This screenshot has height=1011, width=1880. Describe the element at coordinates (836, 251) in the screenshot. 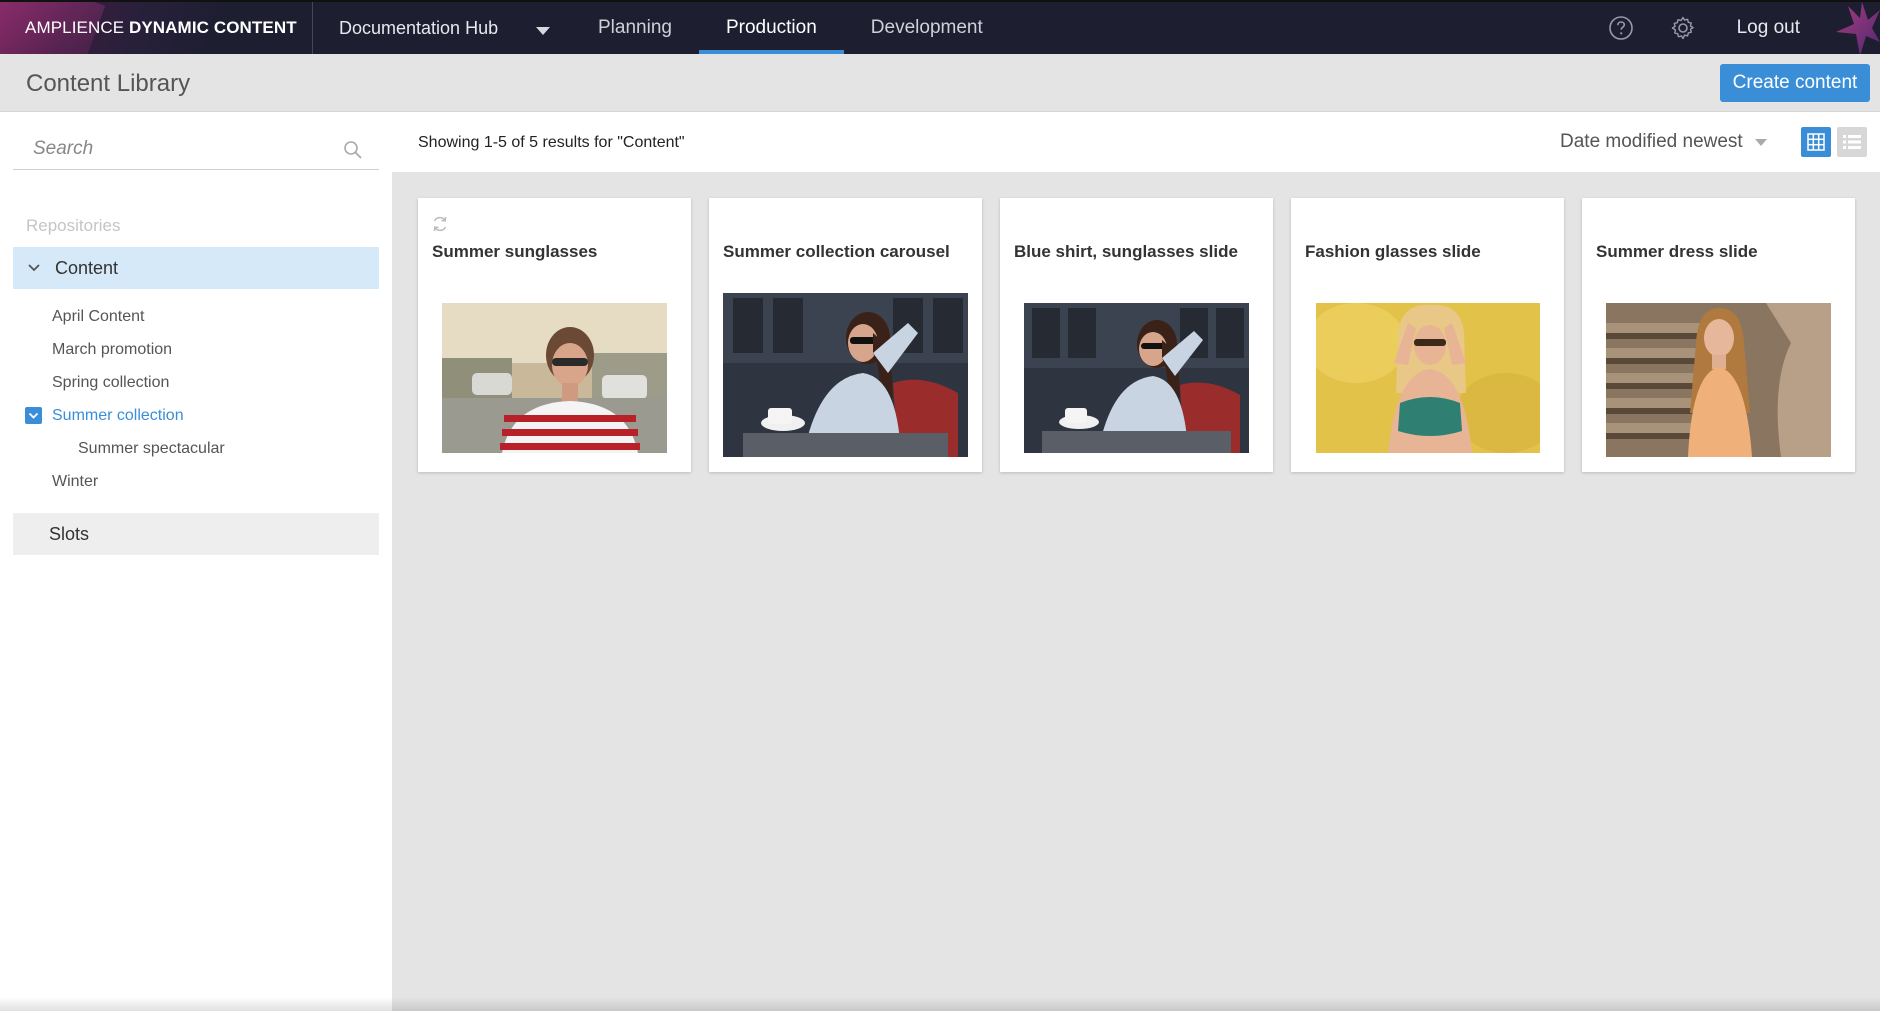

I see `card-title: Summer collection carousel` at that location.